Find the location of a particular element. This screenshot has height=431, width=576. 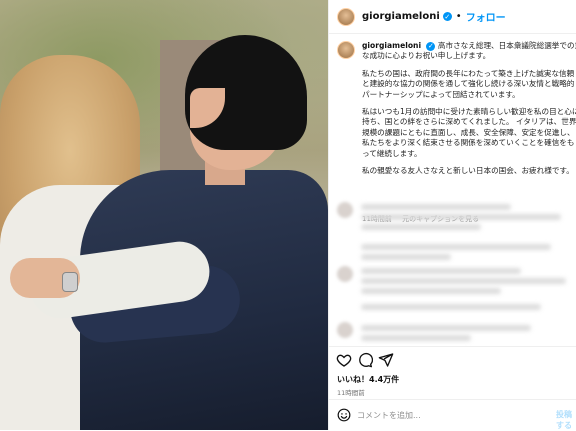

header-username: giorgiameloni is located at coordinates (401, 16).